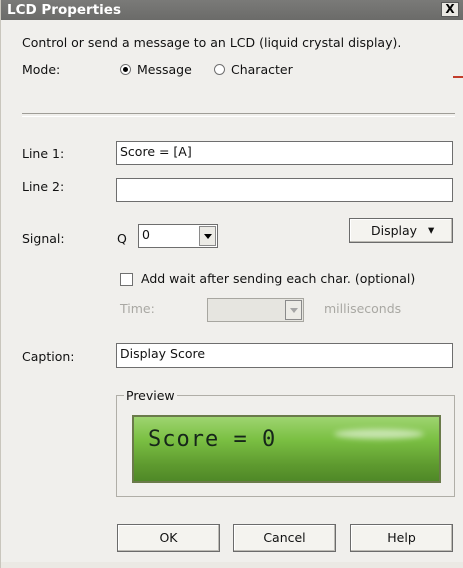  I want to click on radio-message, so click(125, 69).